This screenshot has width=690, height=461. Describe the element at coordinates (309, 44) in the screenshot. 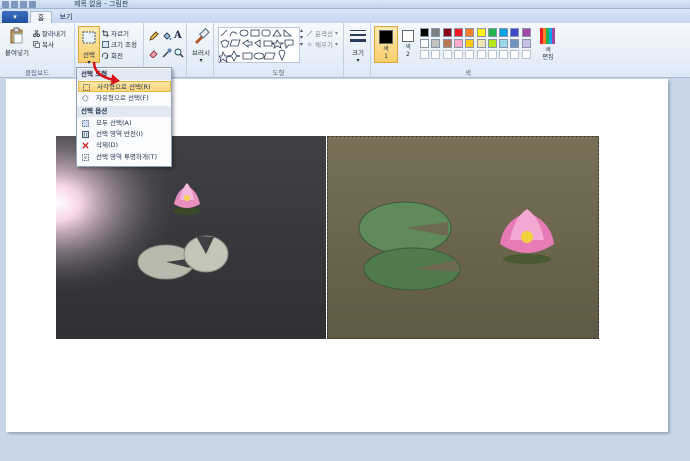

I see `fill-icon` at that location.